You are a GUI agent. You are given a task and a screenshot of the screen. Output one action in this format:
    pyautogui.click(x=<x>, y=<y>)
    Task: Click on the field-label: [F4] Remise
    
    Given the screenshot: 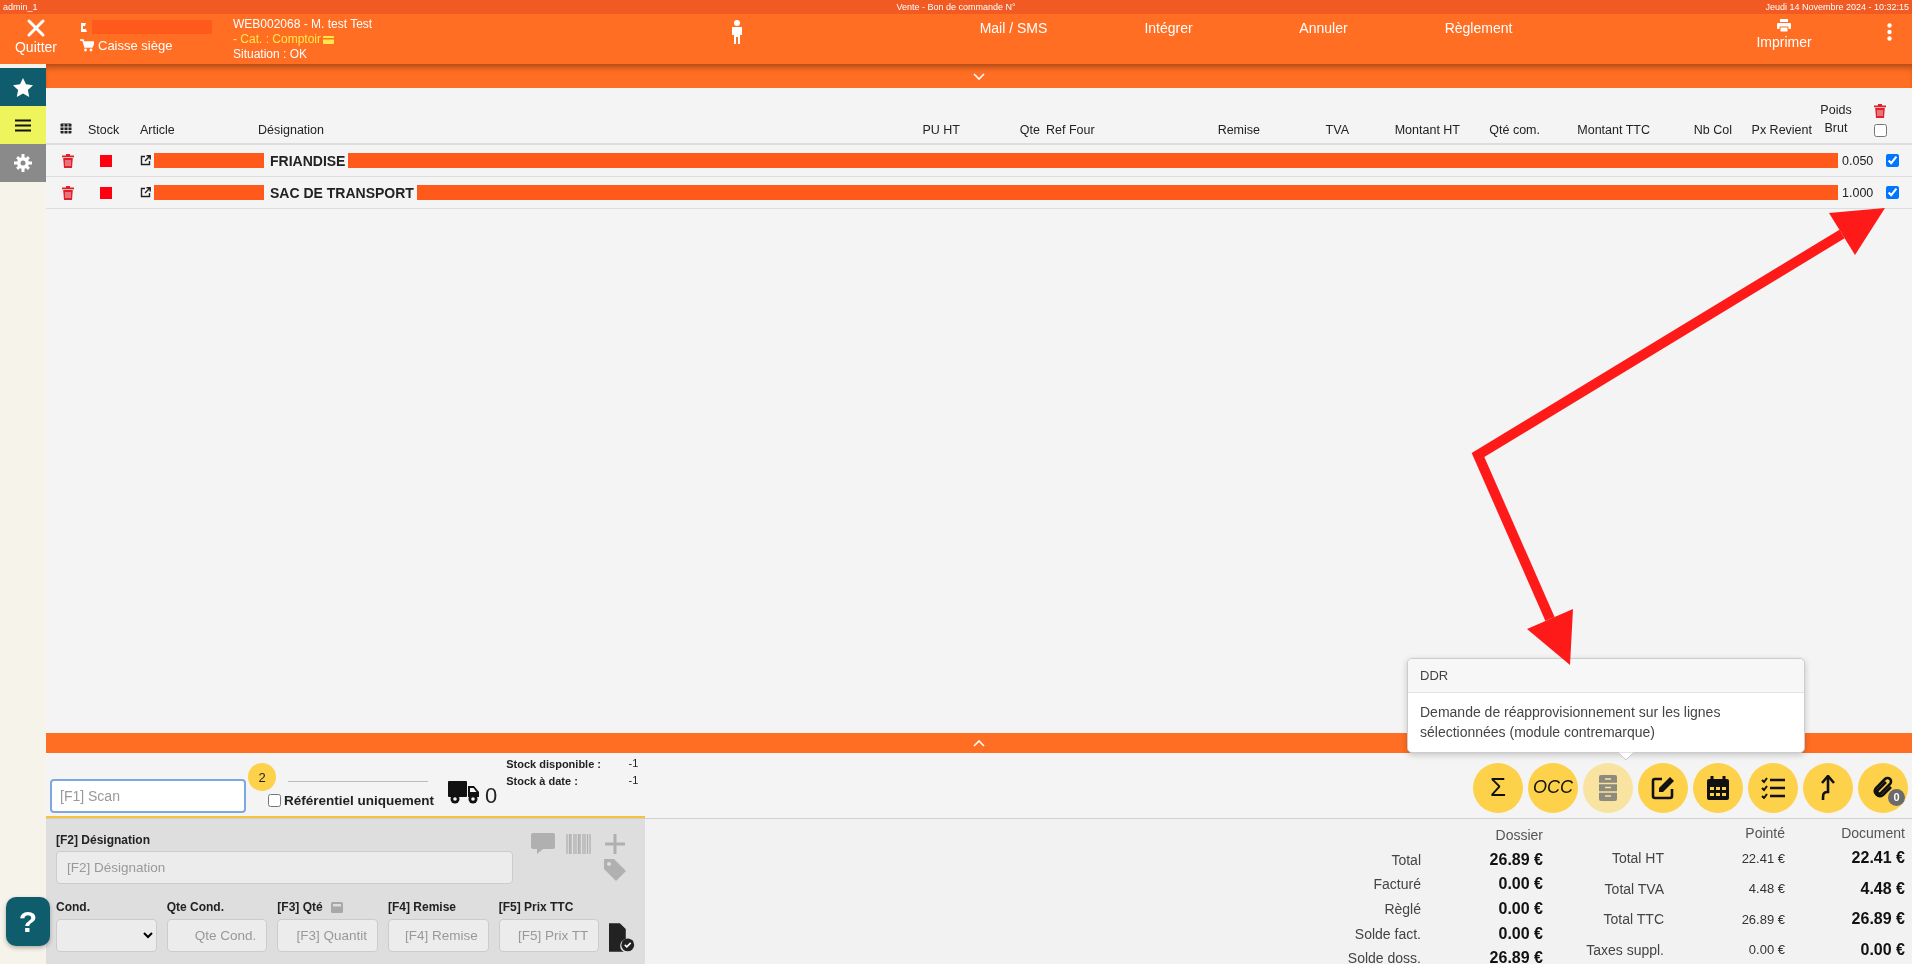 What is the action you would take?
    pyautogui.click(x=422, y=907)
    